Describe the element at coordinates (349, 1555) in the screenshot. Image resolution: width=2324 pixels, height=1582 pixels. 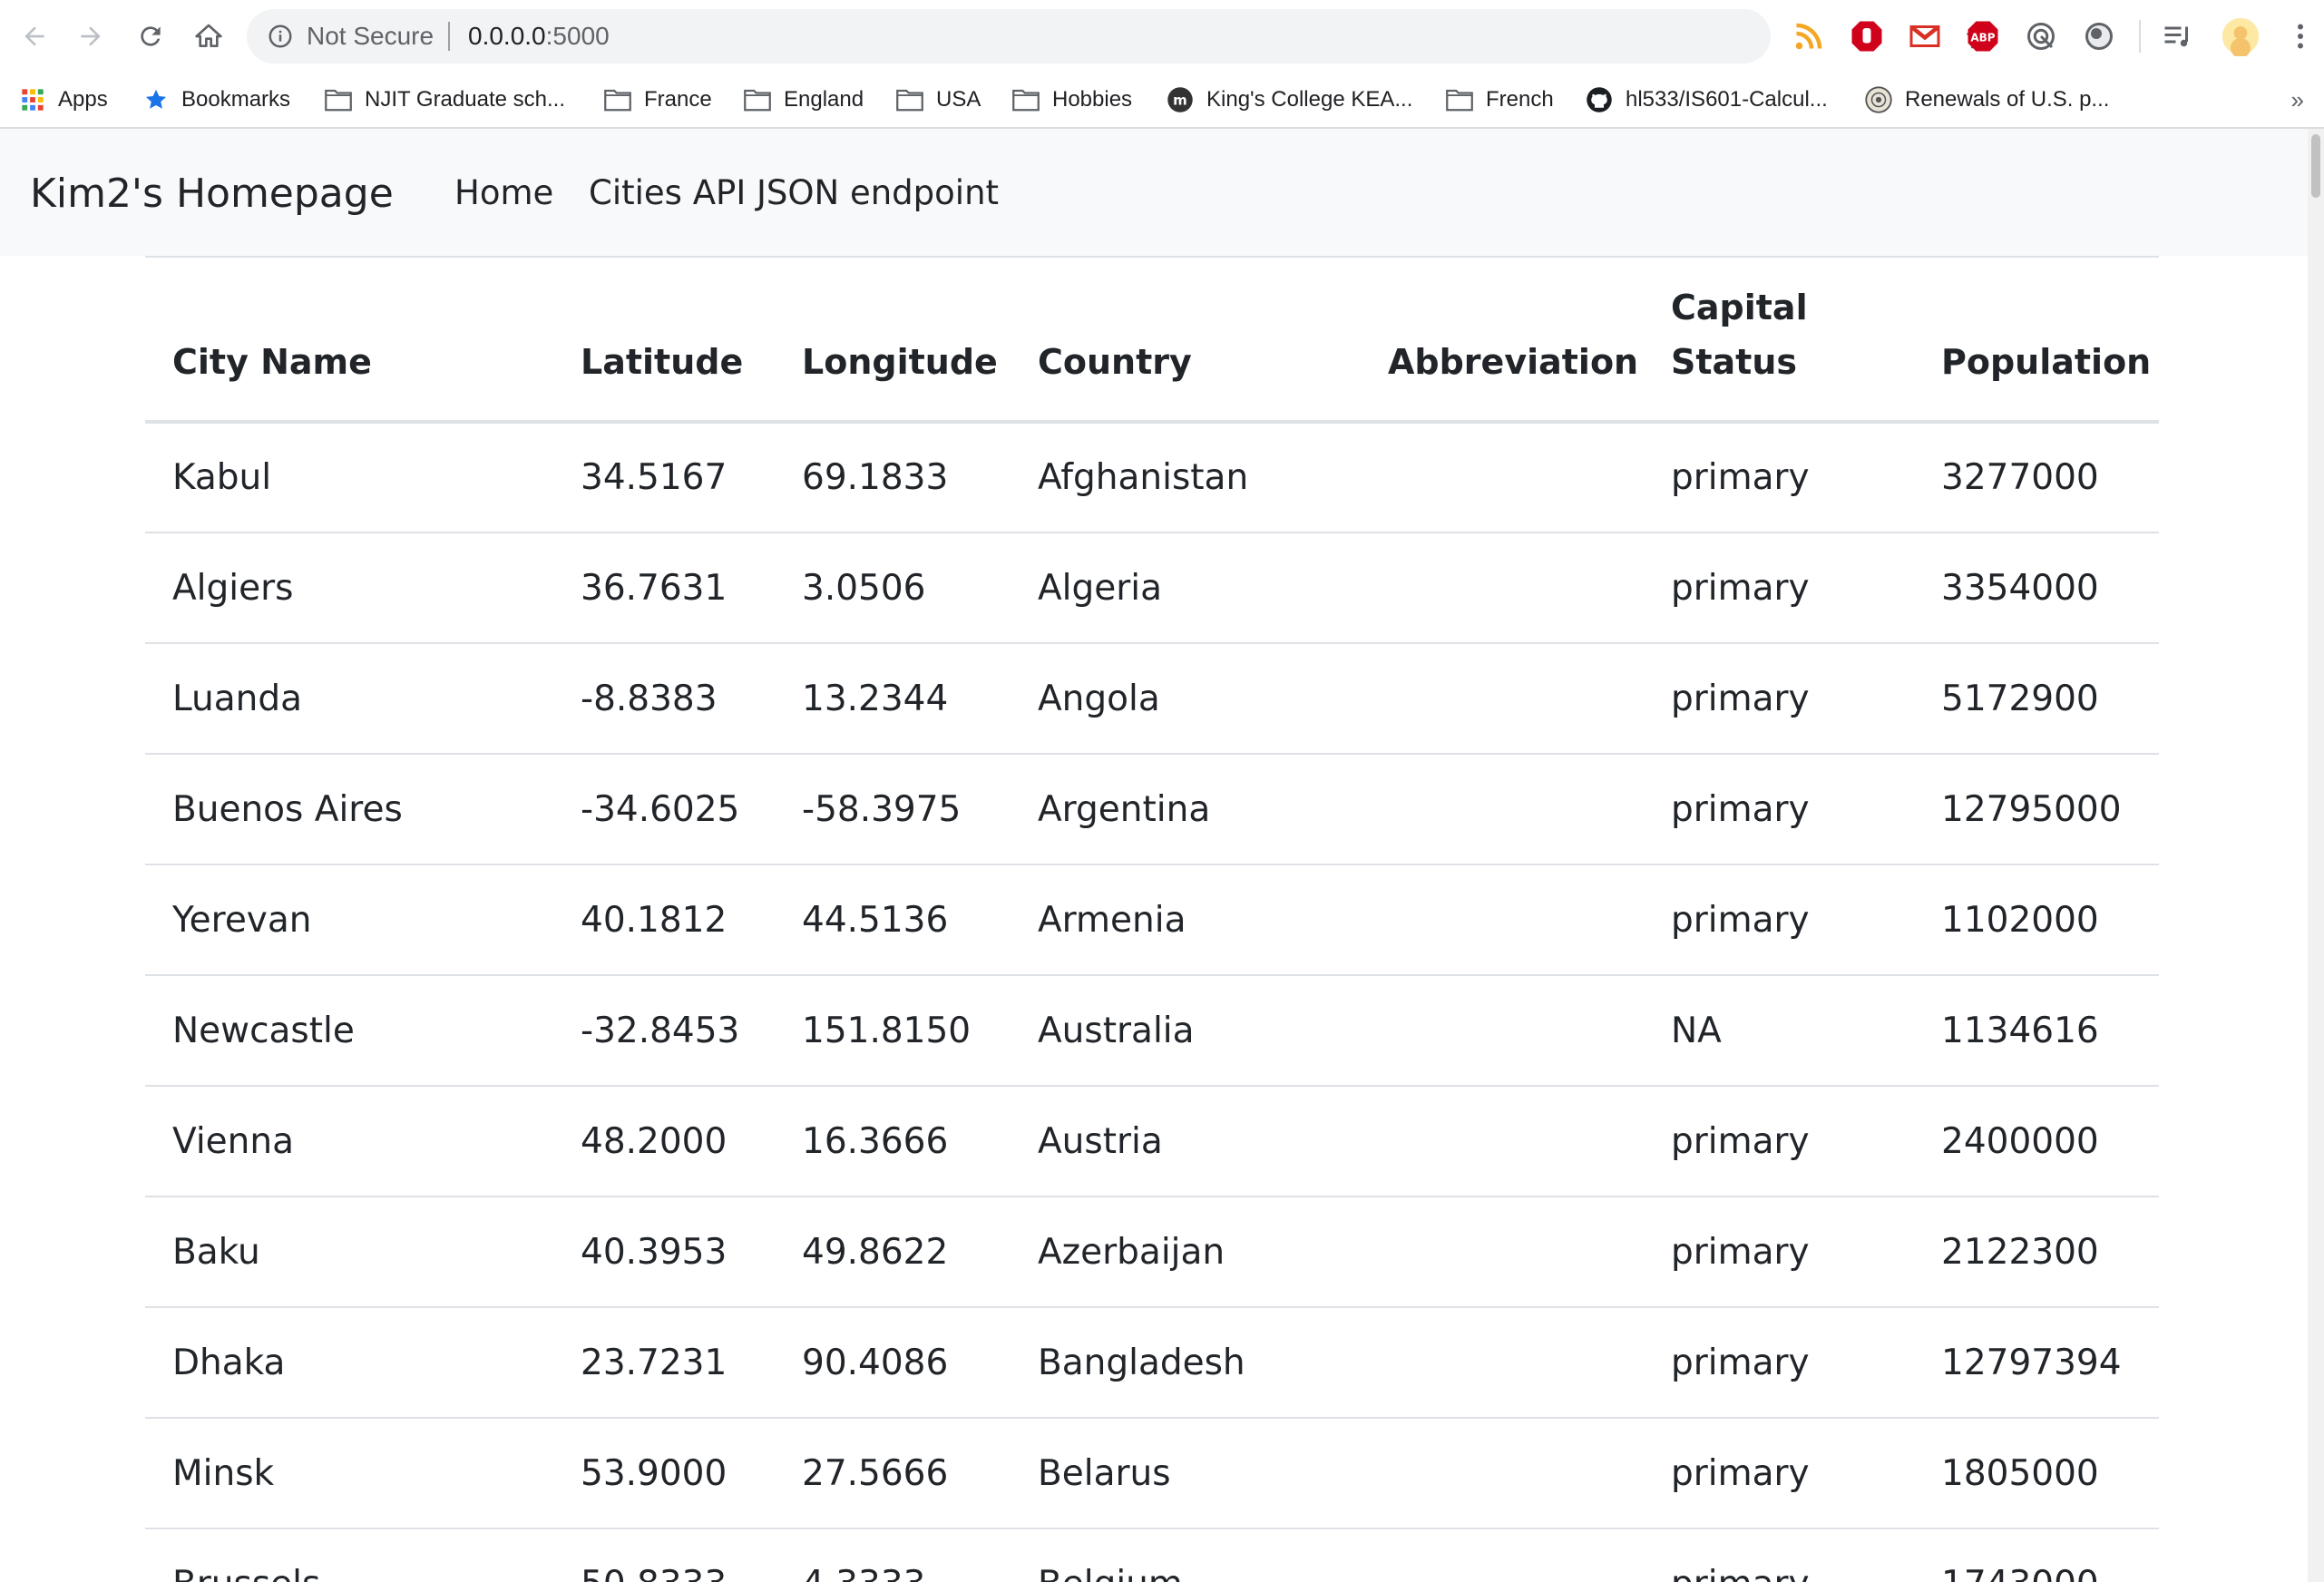
I see `cell-city-name: Brussels` at that location.